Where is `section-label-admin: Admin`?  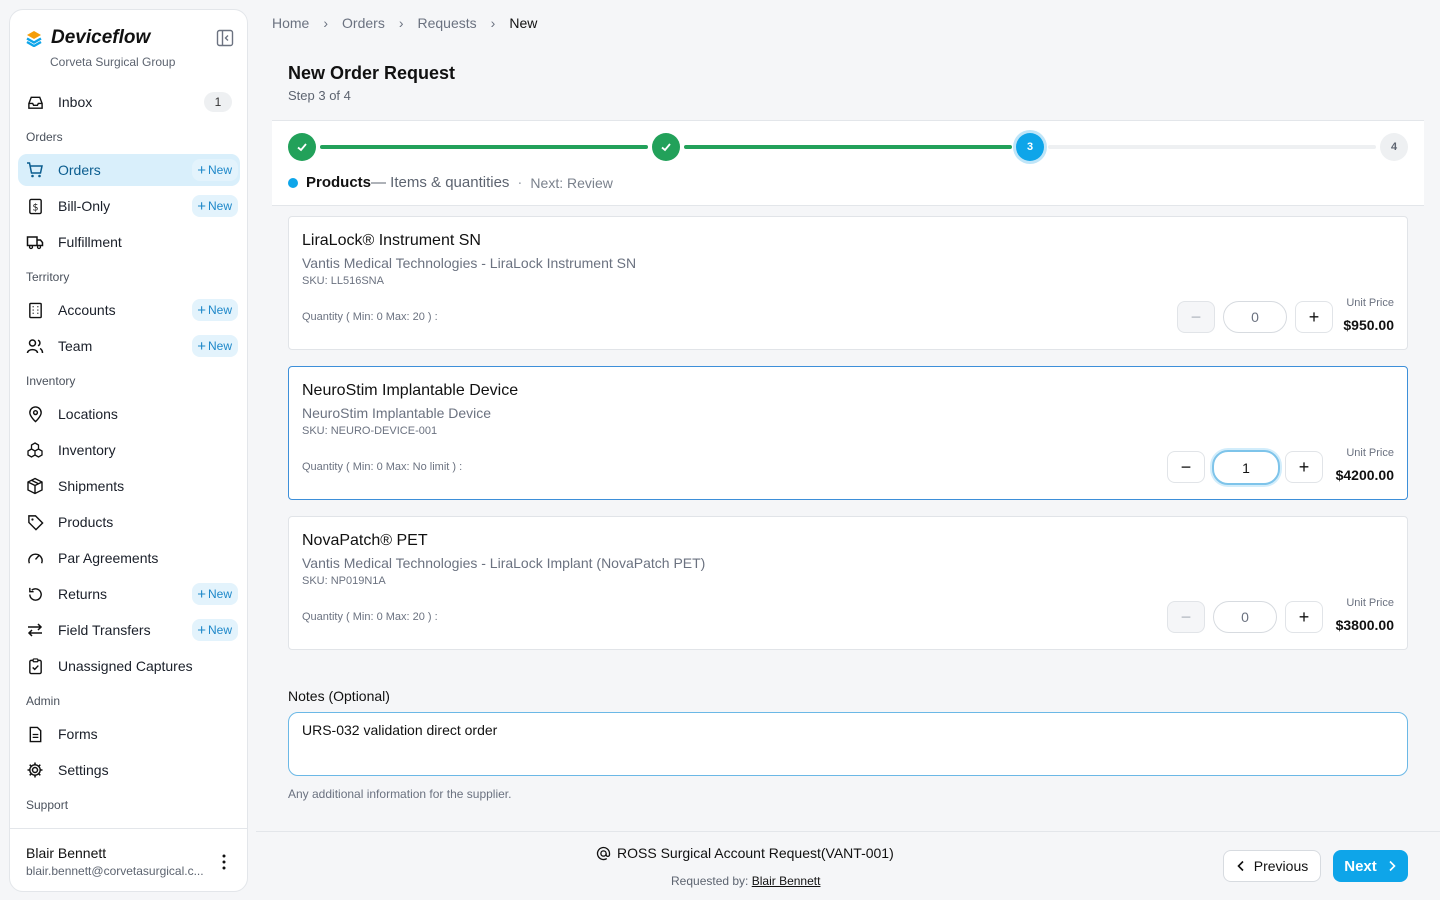 section-label-admin: Admin is located at coordinates (43, 701).